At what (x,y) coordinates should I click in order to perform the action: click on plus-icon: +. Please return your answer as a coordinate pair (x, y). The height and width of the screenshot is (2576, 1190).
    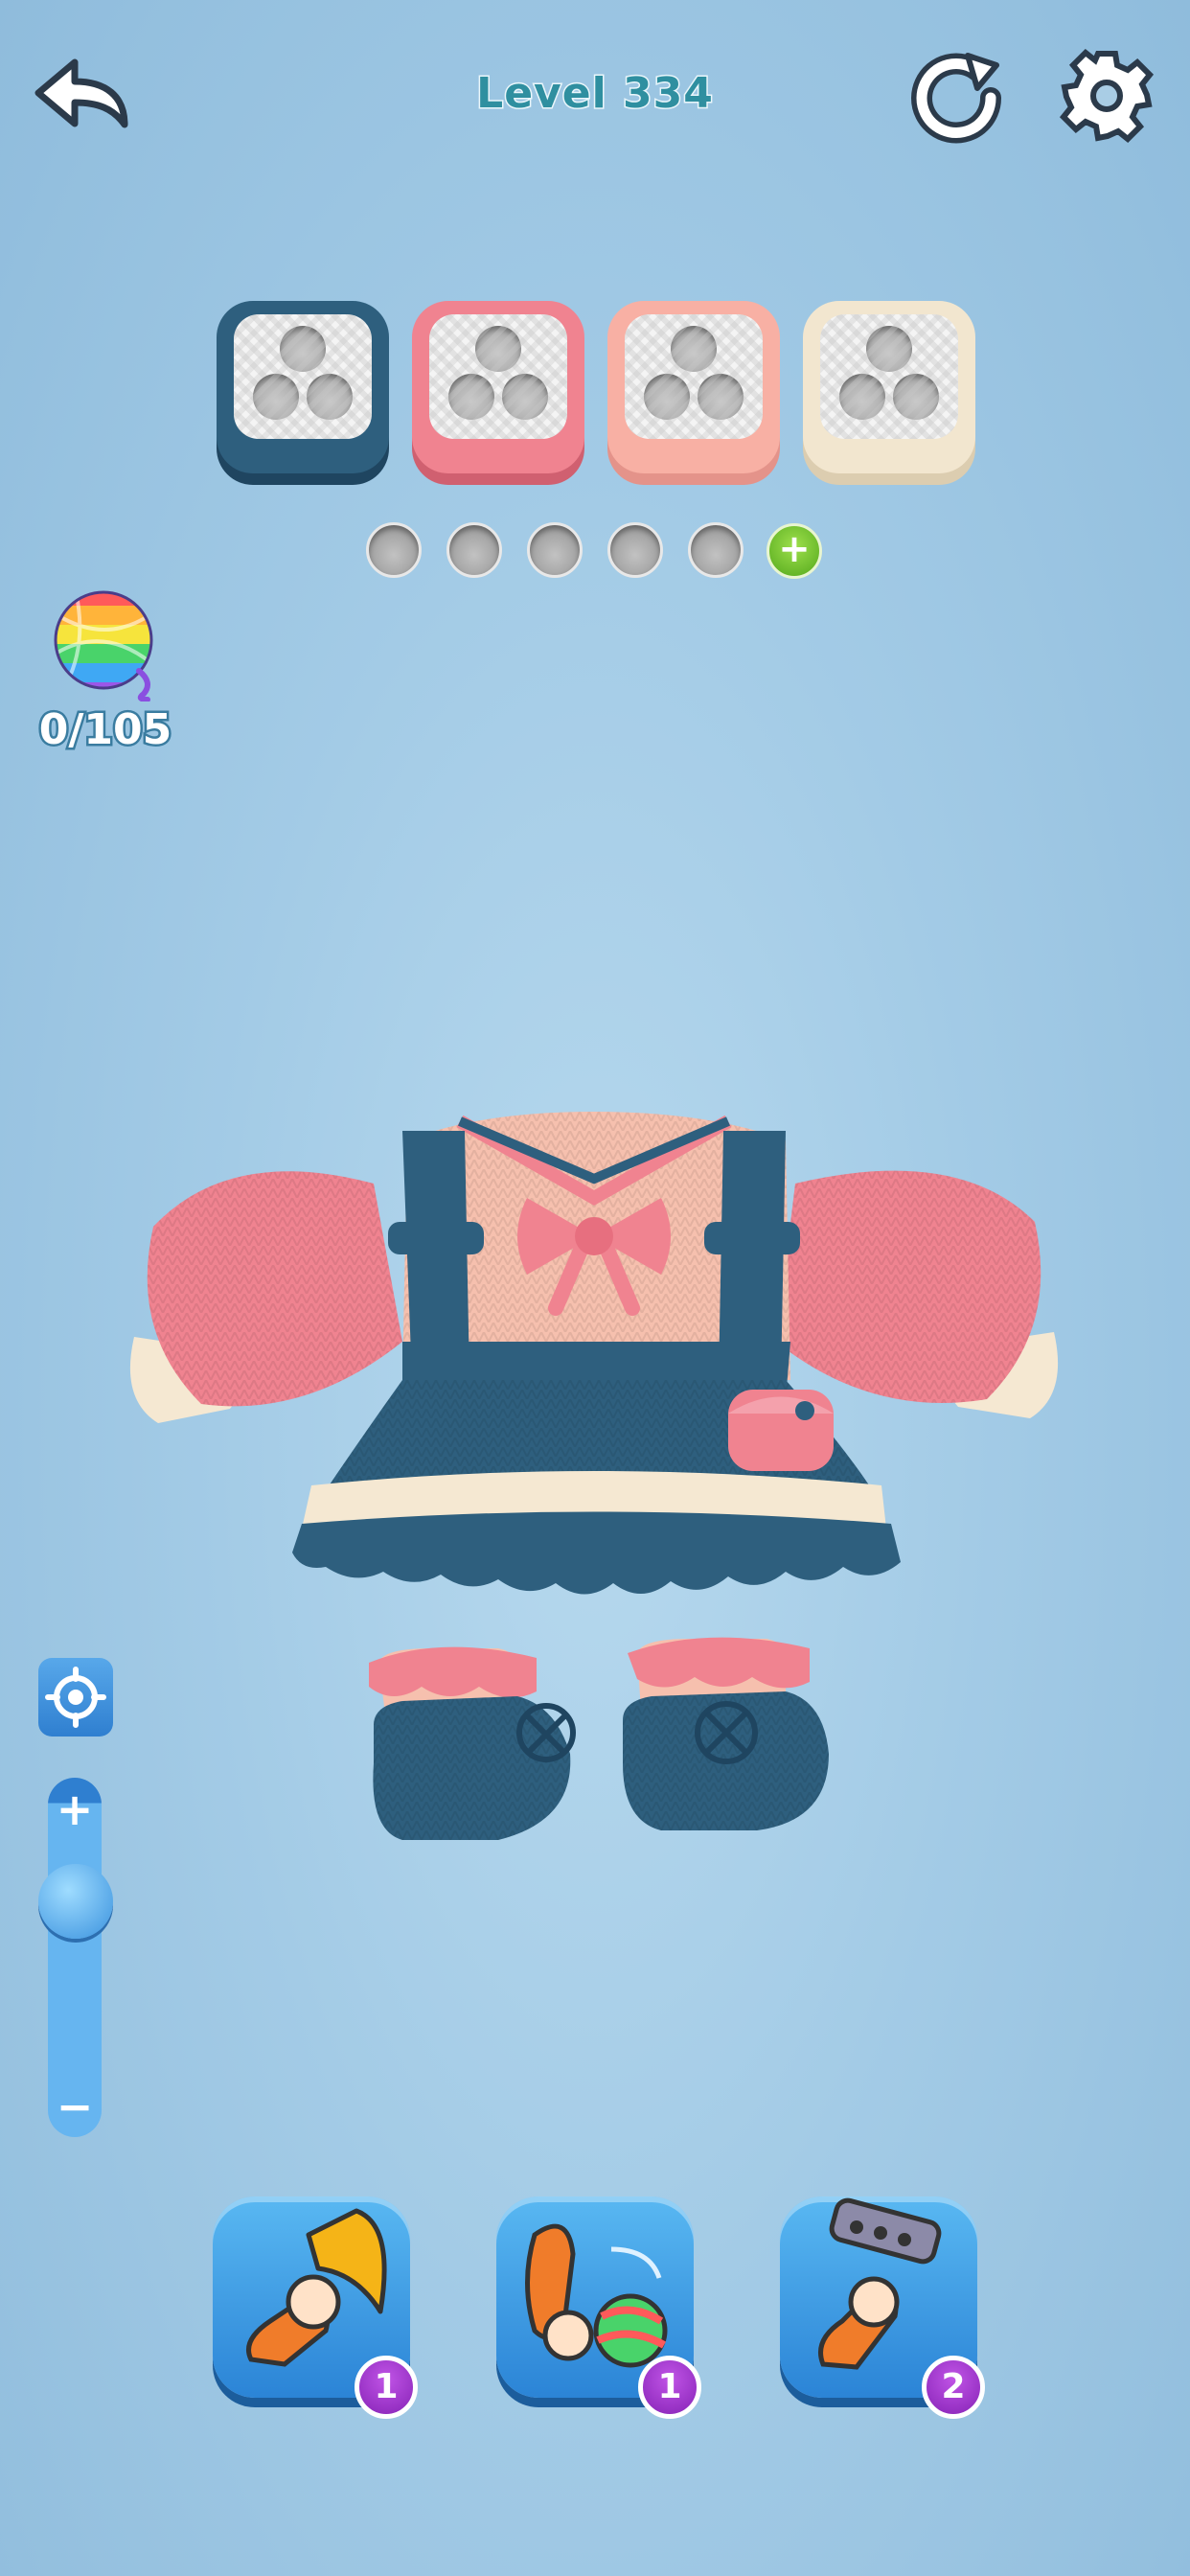
    Looking at the image, I should click on (795, 549).